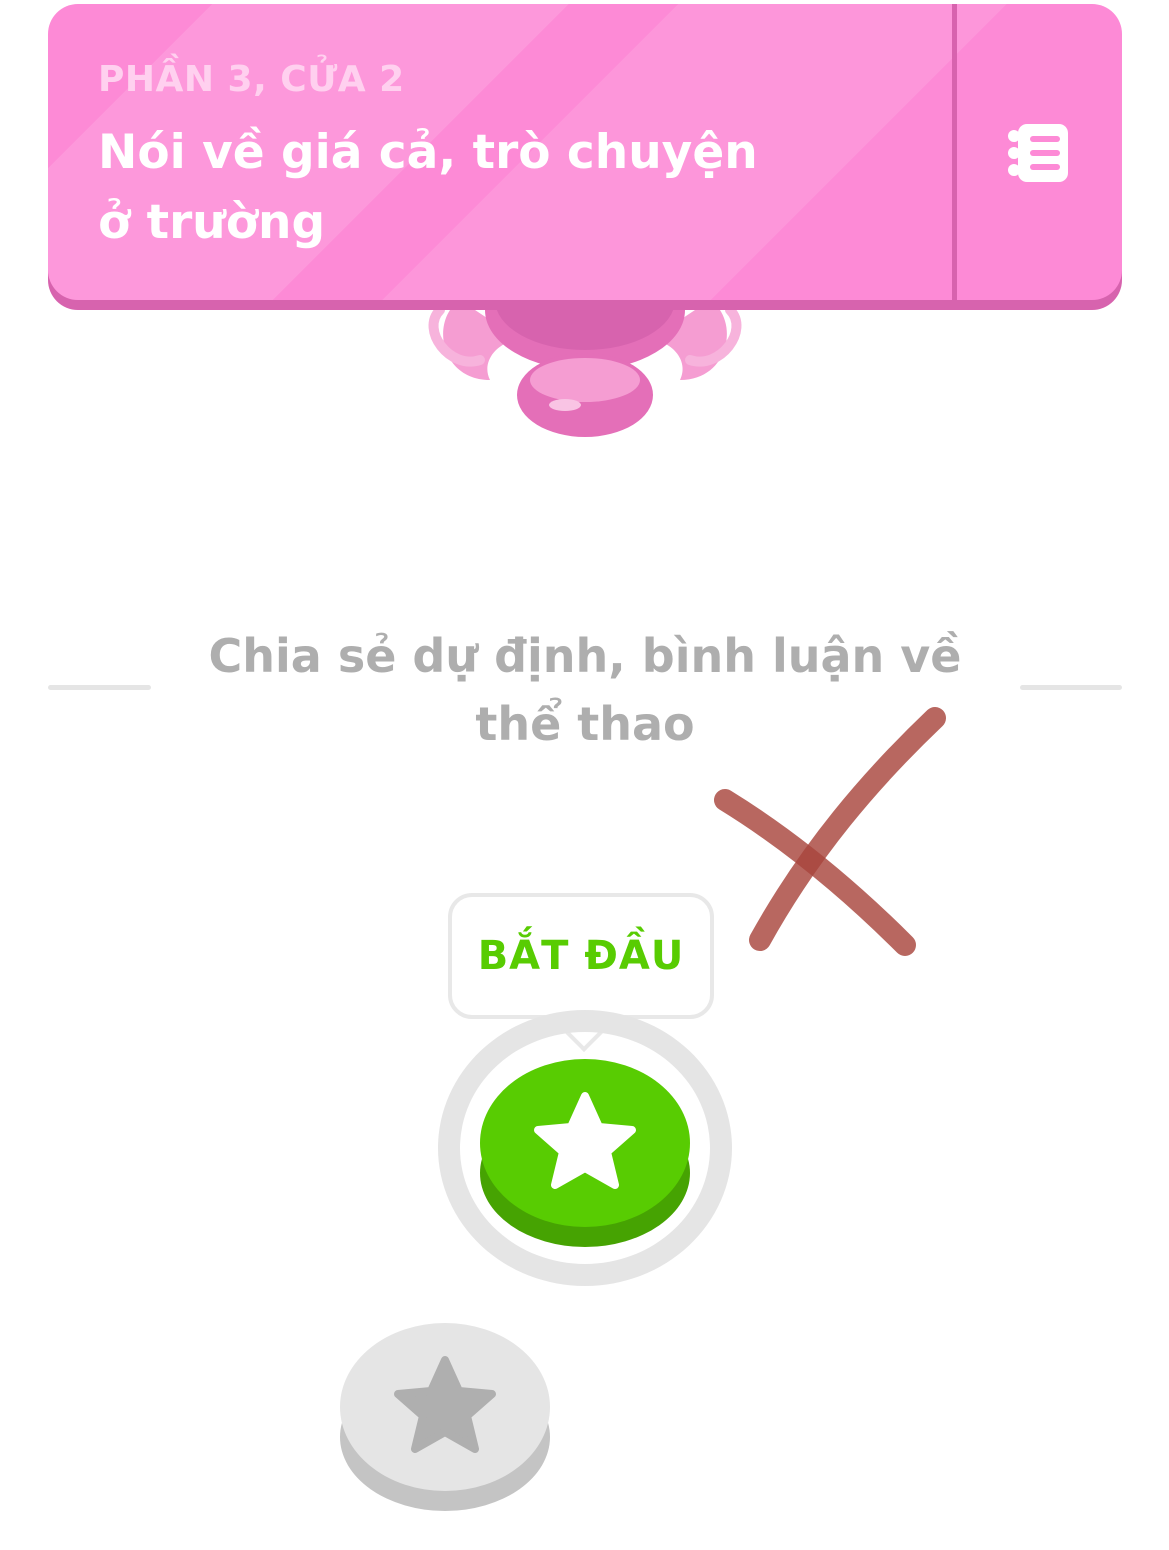 The height and width of the screenshot is (1550, 1169). I want to click on section-divider-left, so click(99, 687).